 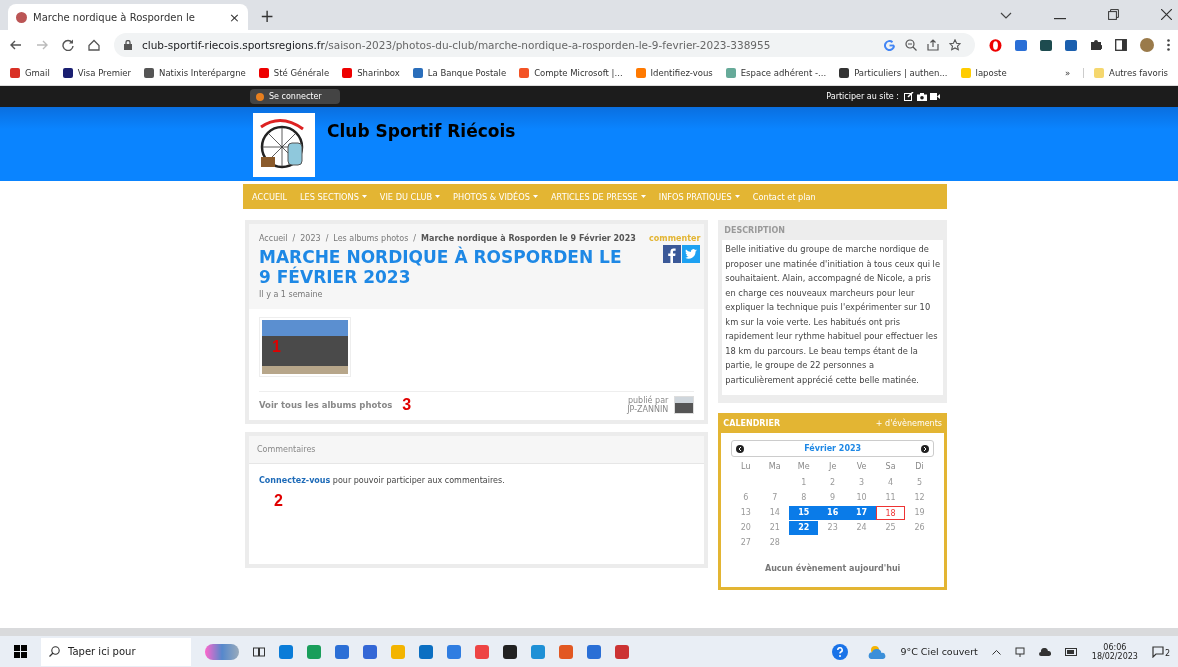 What do you see at coordinates (939, 651) in the screenshot?
I see `weather-text: 9°C Ciel couvert` at bounding box center [939, 651].